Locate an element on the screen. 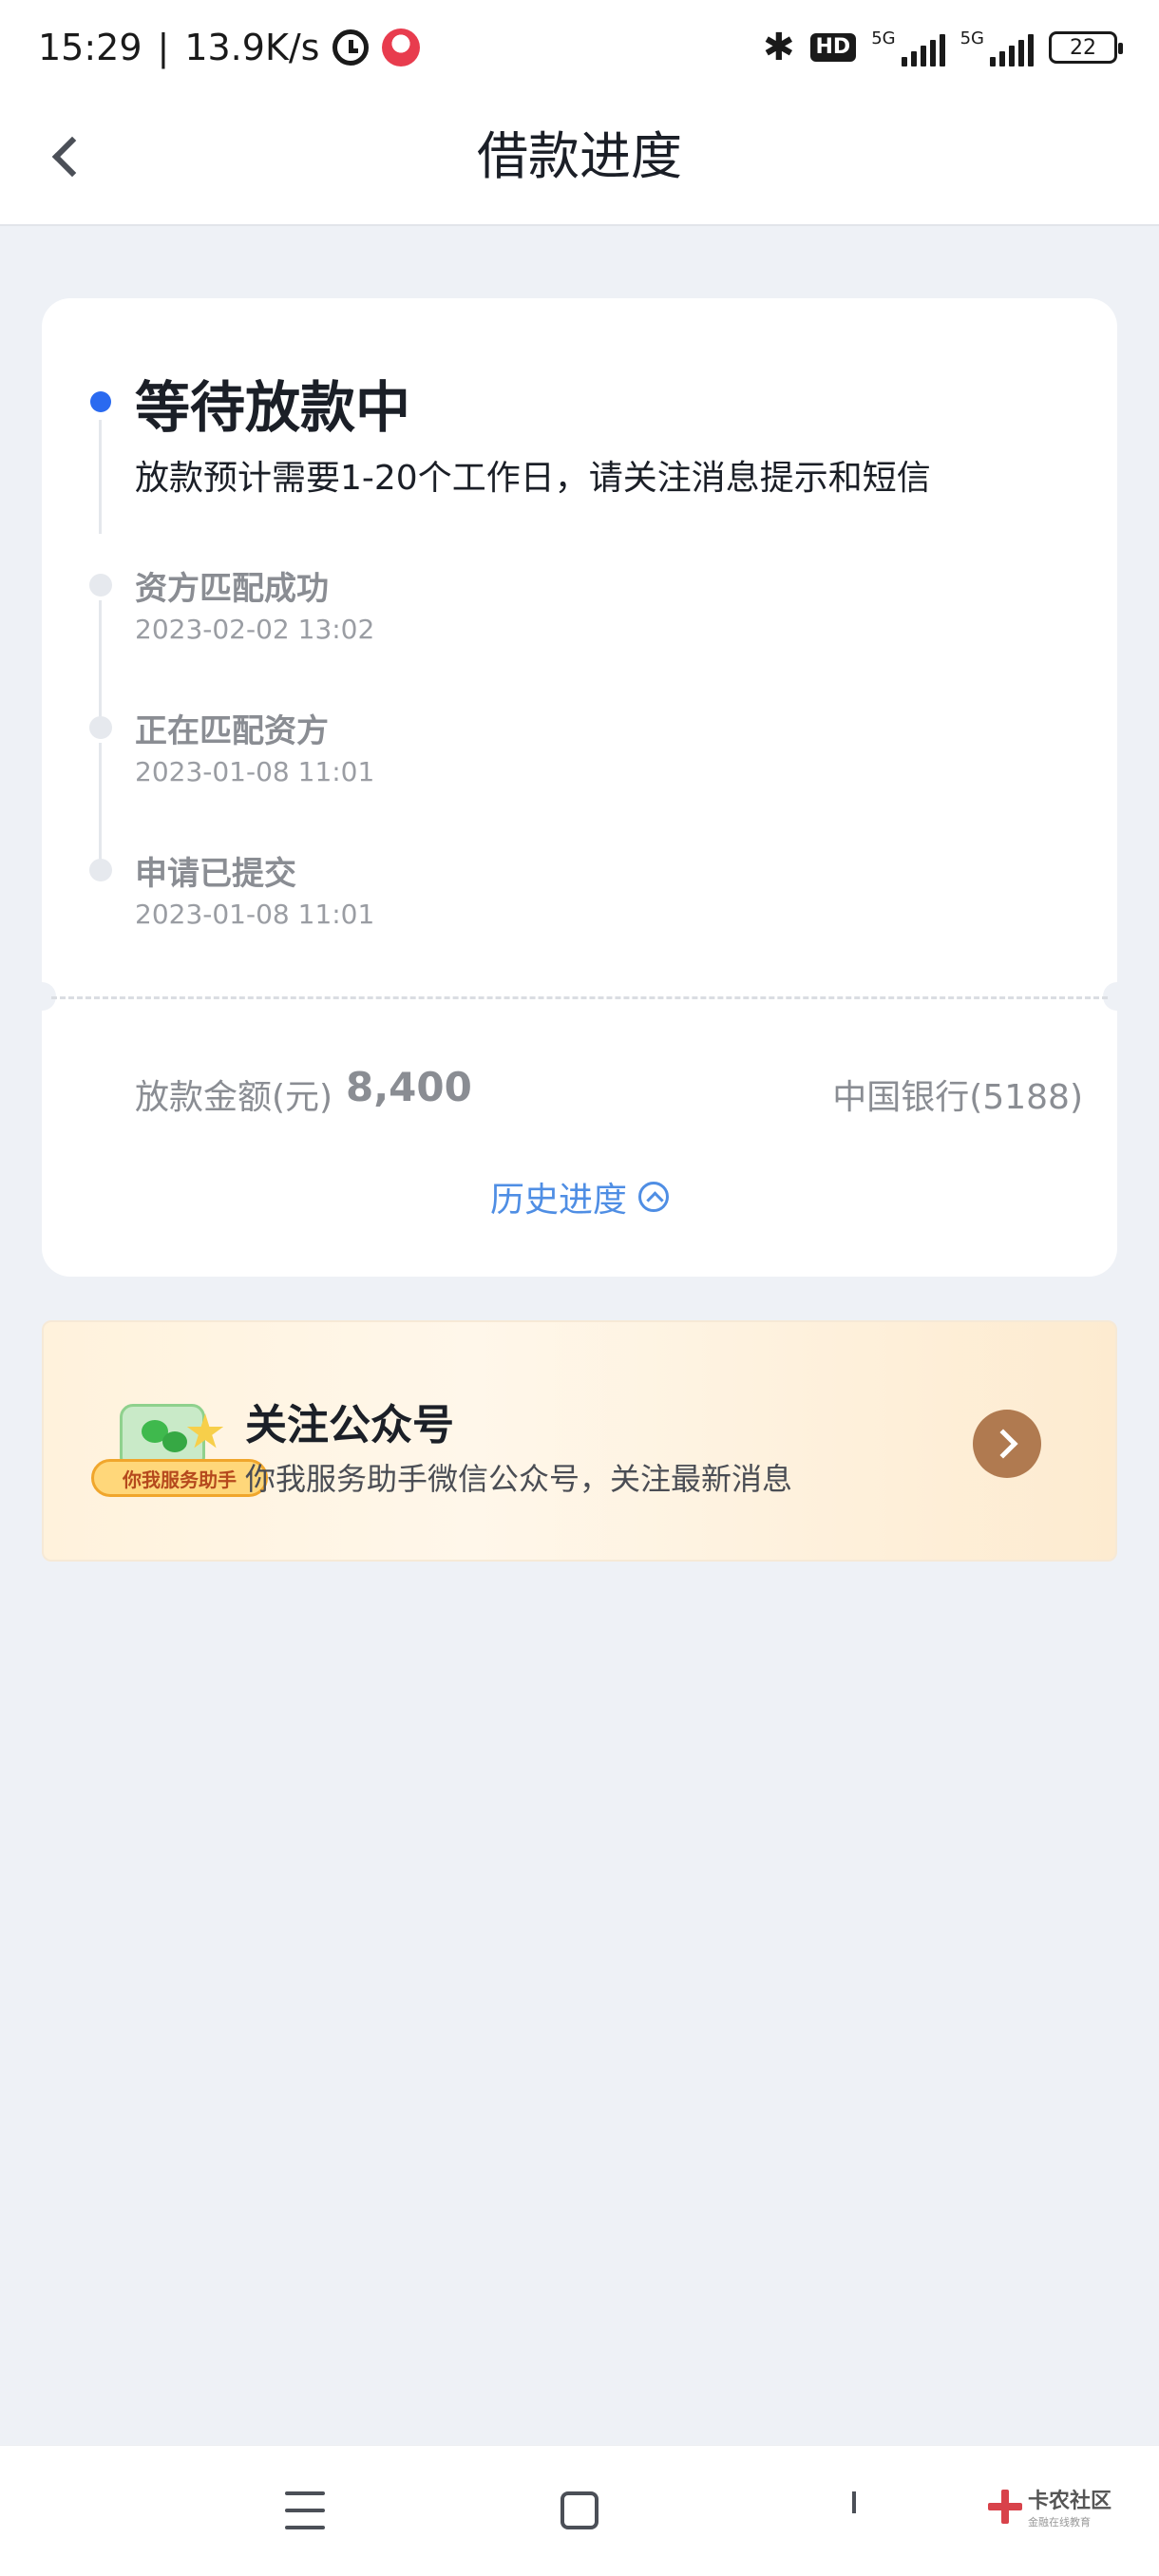 This screenshot has height=2576, width=1159. current-status-title: 等待放款中 is located at coordinates (273, 407).